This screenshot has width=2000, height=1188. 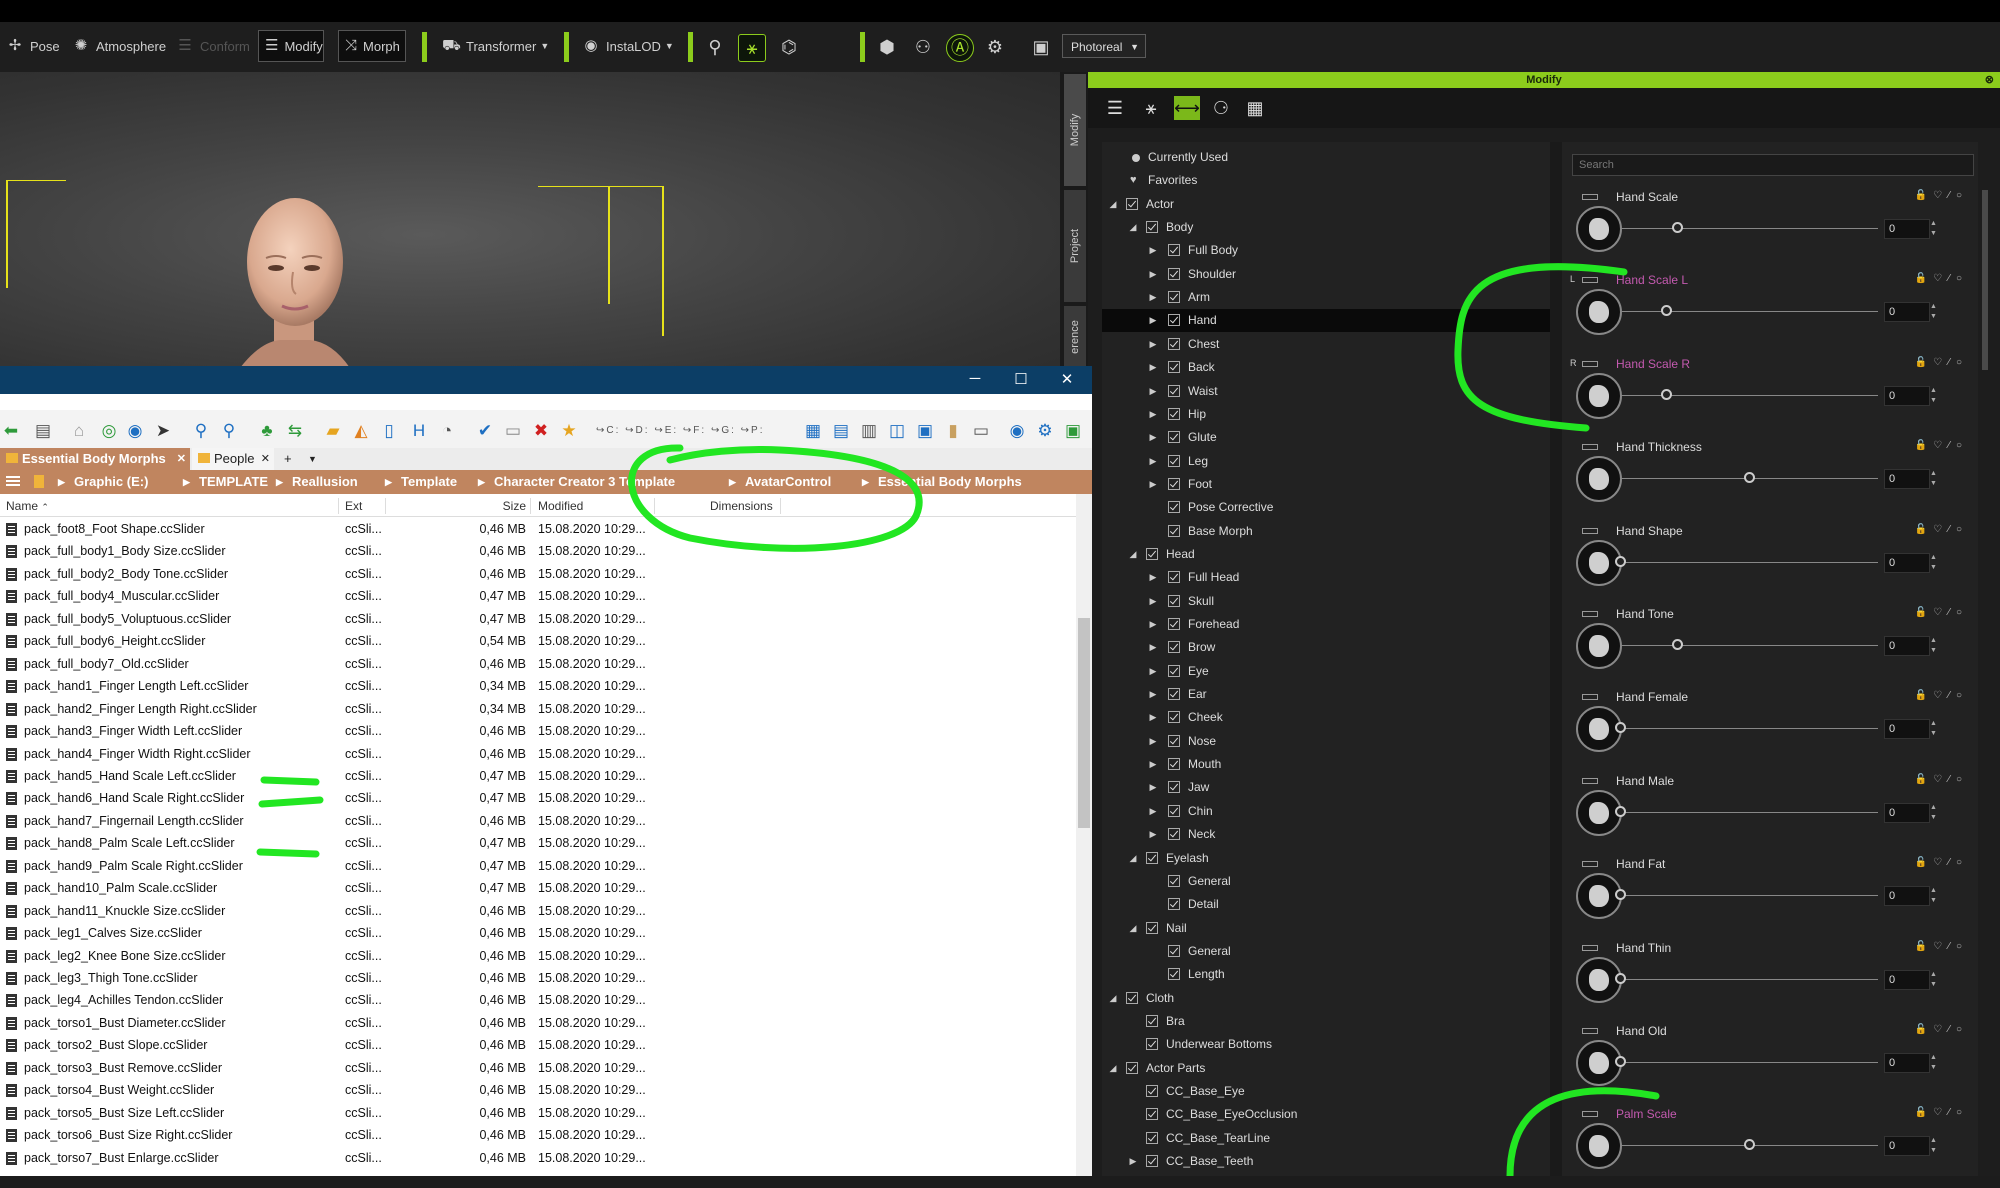 What do you see at coordinates (389, 431) in the screenshot?
I see `document-icon: ▯` at bounding box center [389, 431].